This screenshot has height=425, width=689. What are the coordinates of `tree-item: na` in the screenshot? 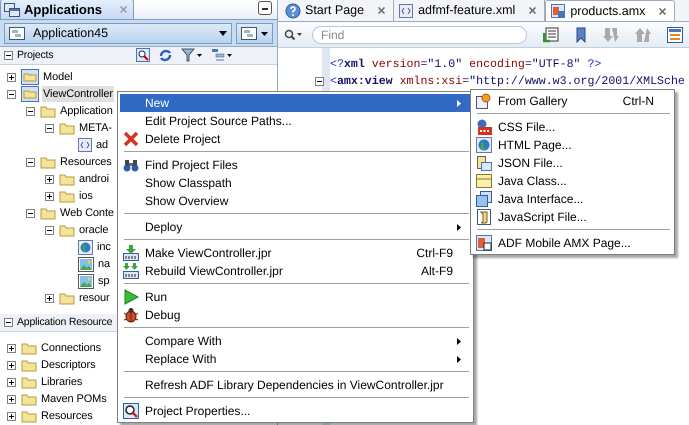 It's located at (104, 264).